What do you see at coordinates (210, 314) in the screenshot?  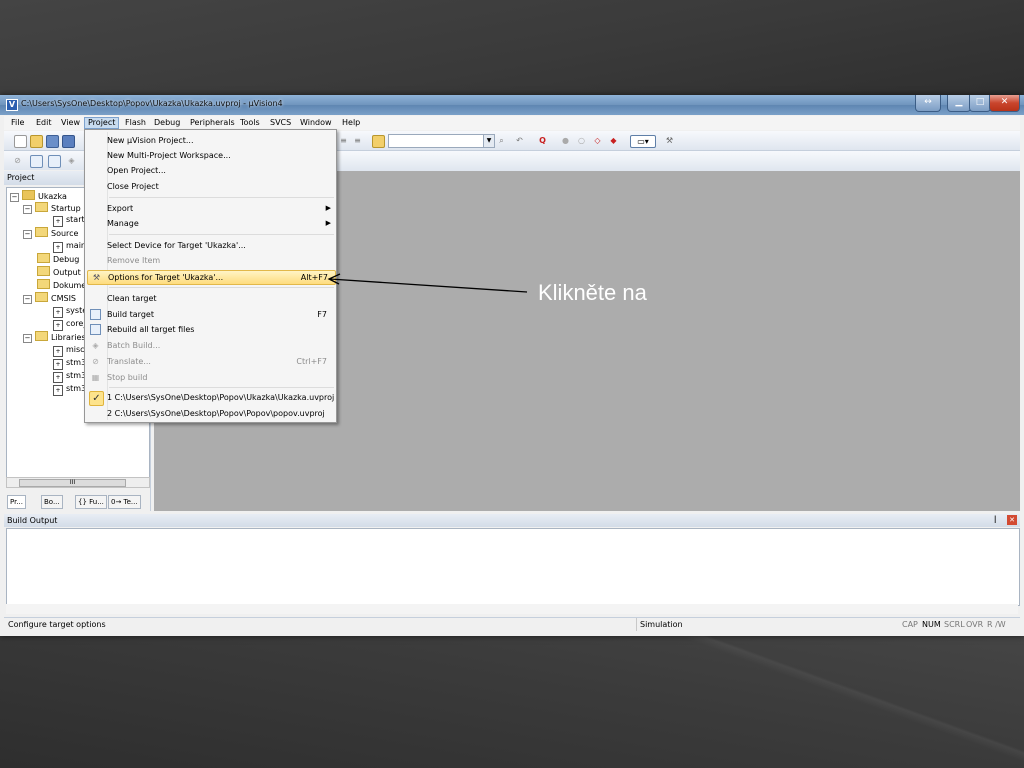 I see `menu-build-target: Build target F7` at bounding box center [210, 314].